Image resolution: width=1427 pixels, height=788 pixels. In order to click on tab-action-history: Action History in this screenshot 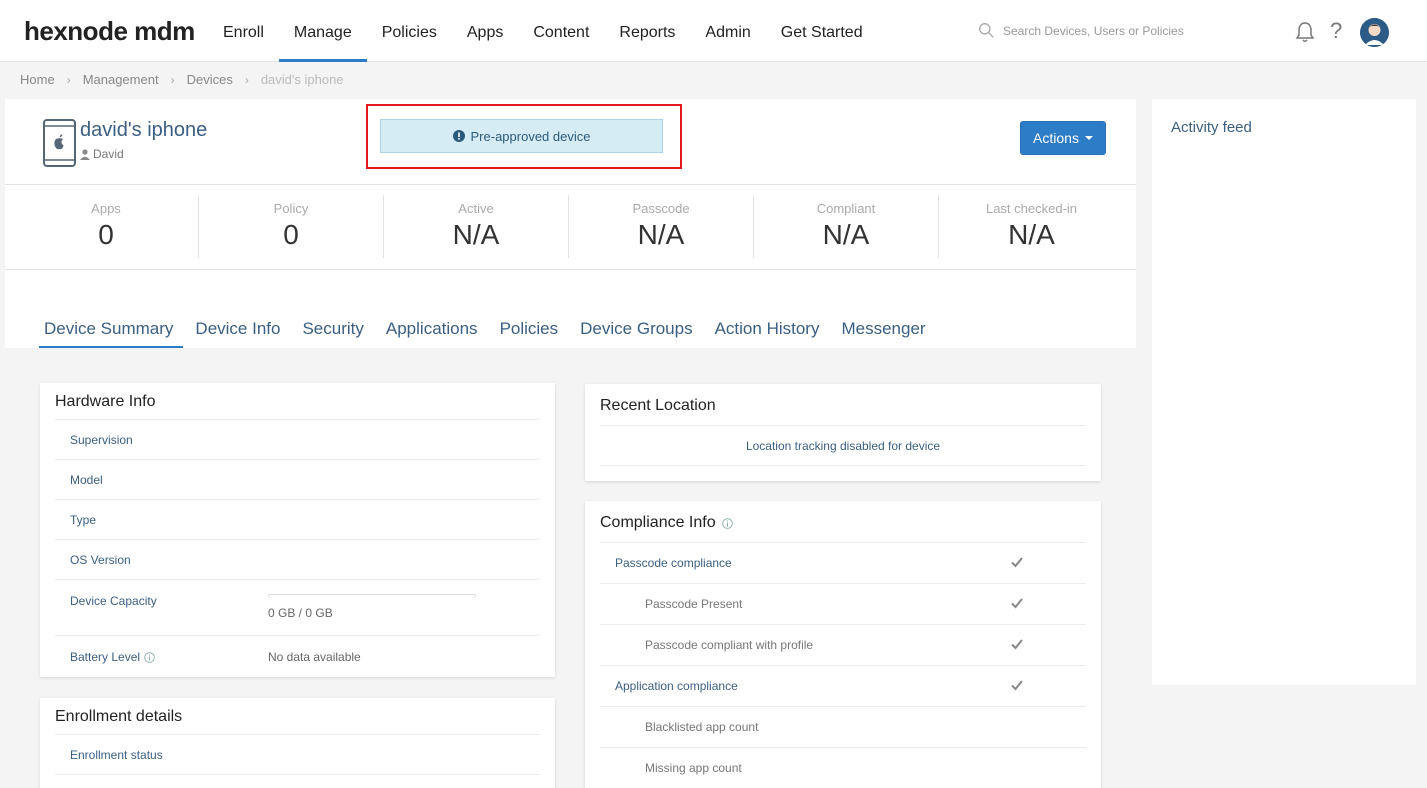, I will do `click(770, 330)`.